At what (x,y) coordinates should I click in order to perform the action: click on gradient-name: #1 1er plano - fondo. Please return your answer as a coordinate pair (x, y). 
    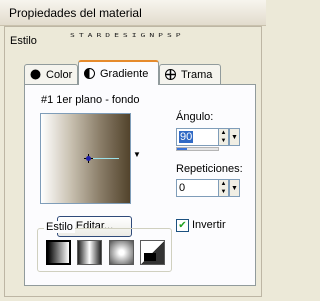
    Looking at the image, I should click on (90, 100).